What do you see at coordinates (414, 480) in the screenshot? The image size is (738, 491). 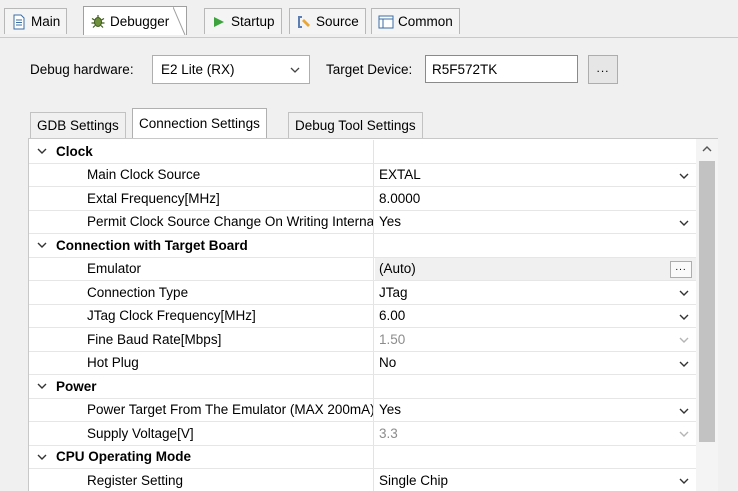 I see `property-value: Single Chip` at bounding box center [414, 480].